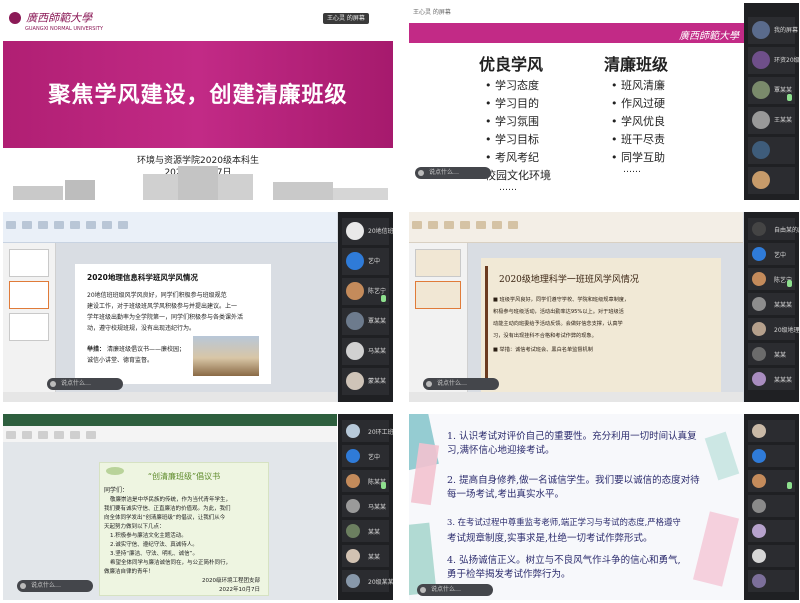  Describe the element at coordinates (773, 30) in the screenshot. I see `participant-tile: 我的屏幕` at that location.